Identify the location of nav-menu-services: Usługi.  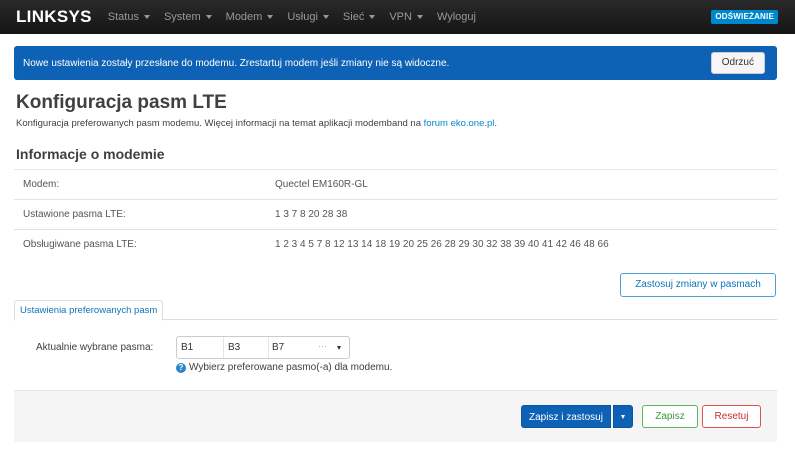
(308, 17).